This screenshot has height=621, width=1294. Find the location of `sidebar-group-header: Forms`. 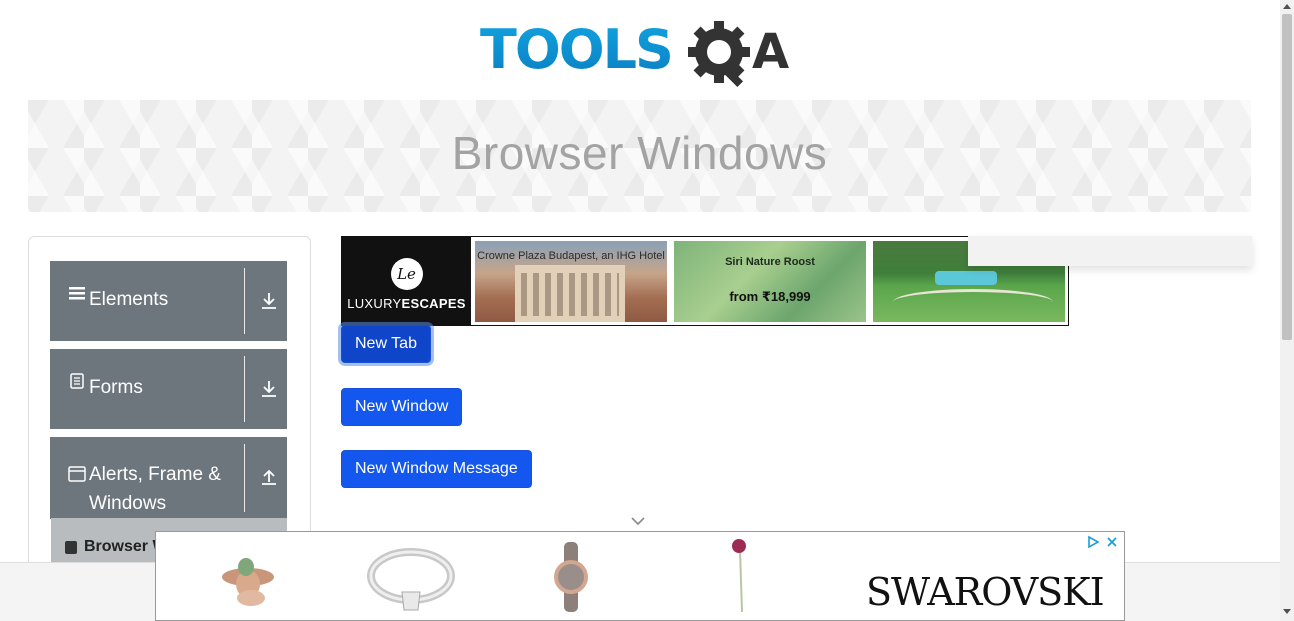

sidebar-group-header: Forms is located at coordinates (105, 387).